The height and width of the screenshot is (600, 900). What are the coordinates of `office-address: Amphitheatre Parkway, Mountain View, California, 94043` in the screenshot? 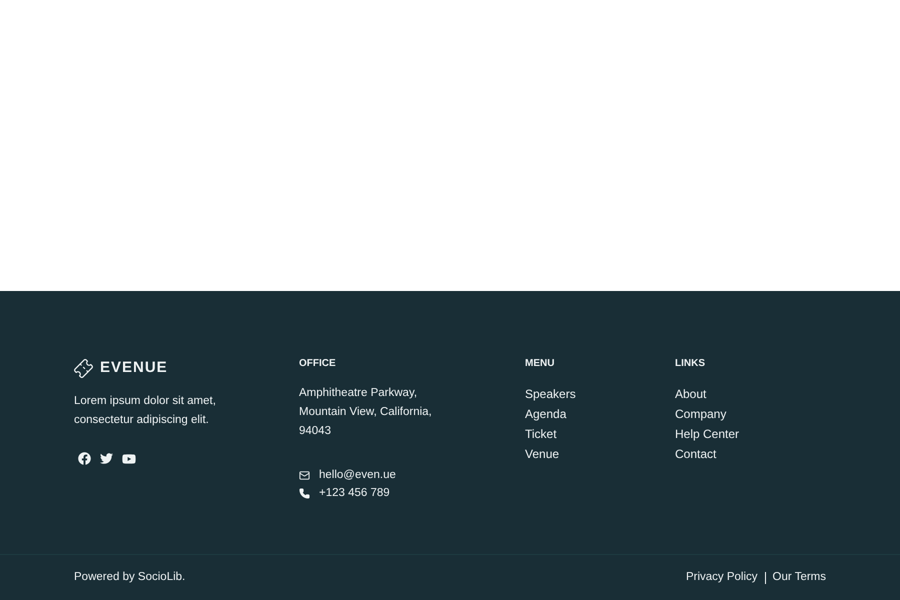 It's located at (366, 412).